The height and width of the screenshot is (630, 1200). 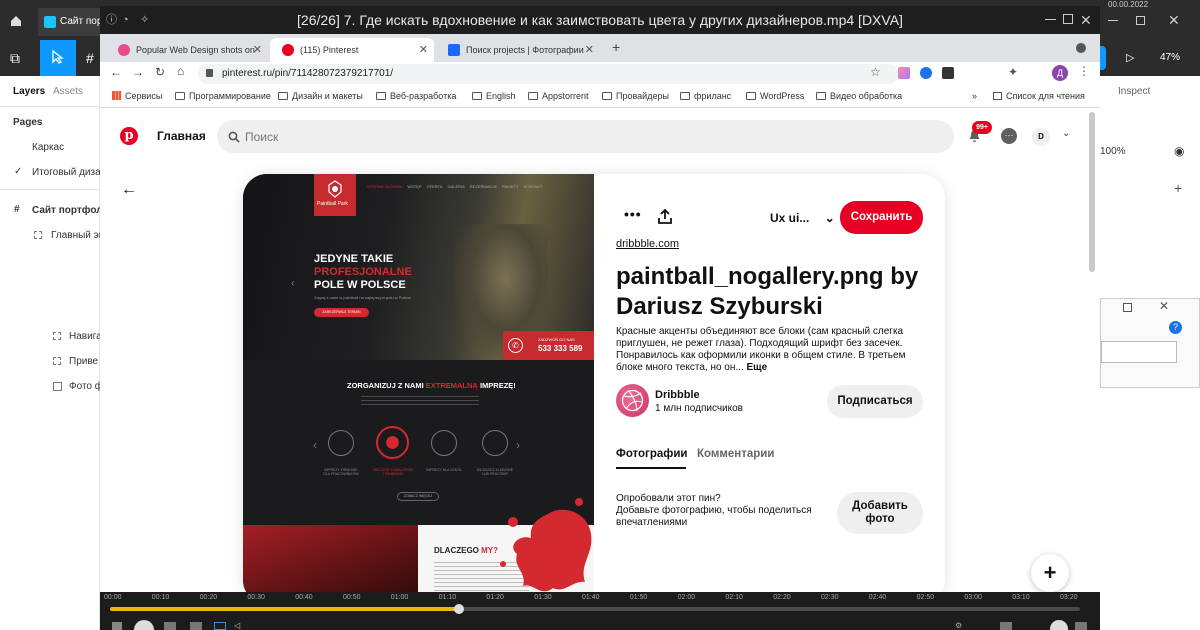 What do you see at coordinates (1068, 19) in the screenshot?
I see `player-maximize-icon` at bounding box center [1068, 19].